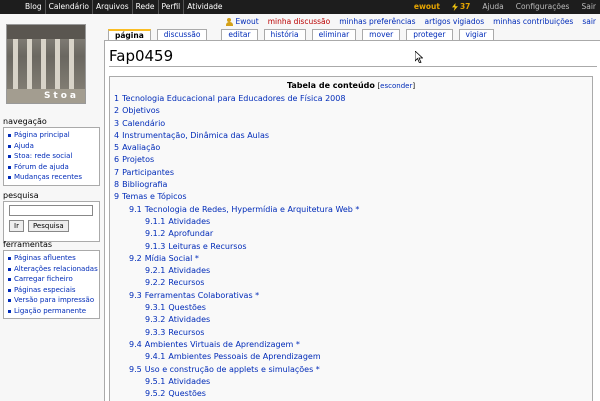  I want to click on toc-item: 9.2 Mídia Social *, so click(351, 259).